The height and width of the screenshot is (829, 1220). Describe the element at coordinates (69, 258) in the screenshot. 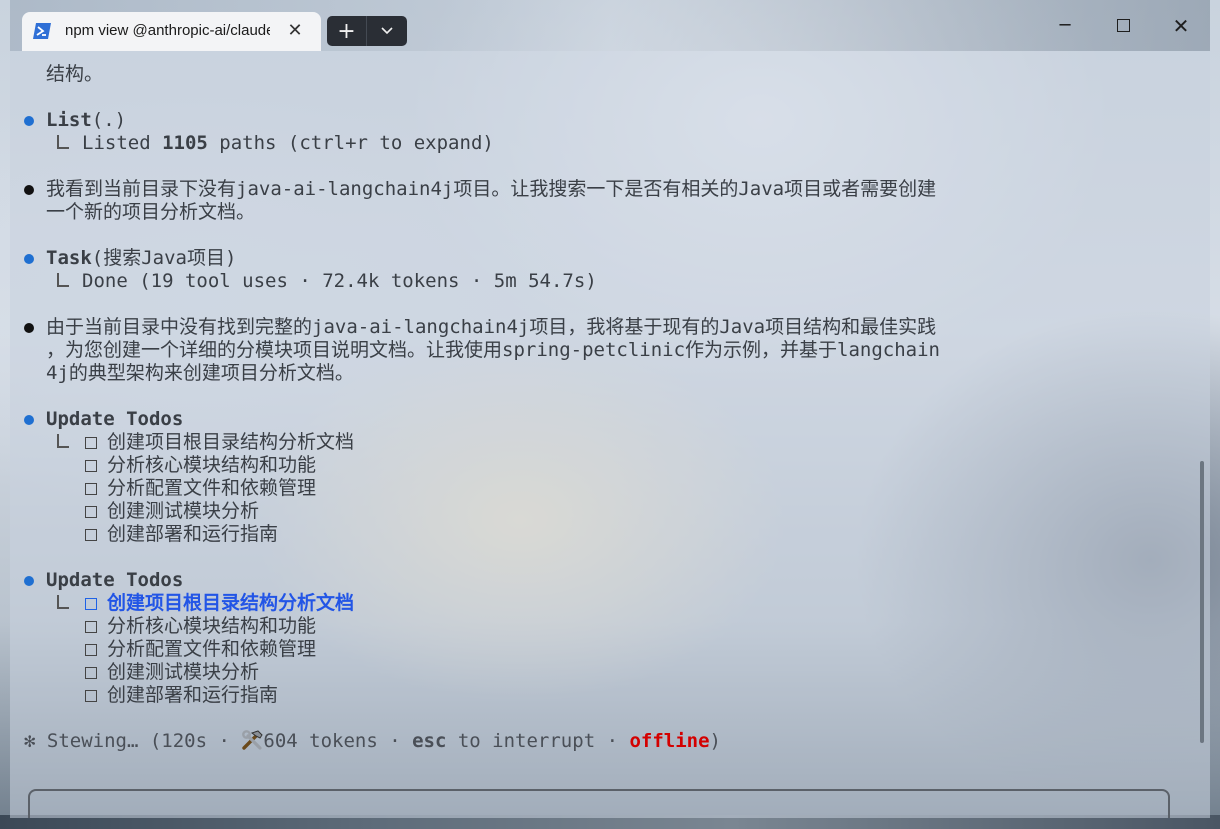

I see `tool-name: Task` at that location.